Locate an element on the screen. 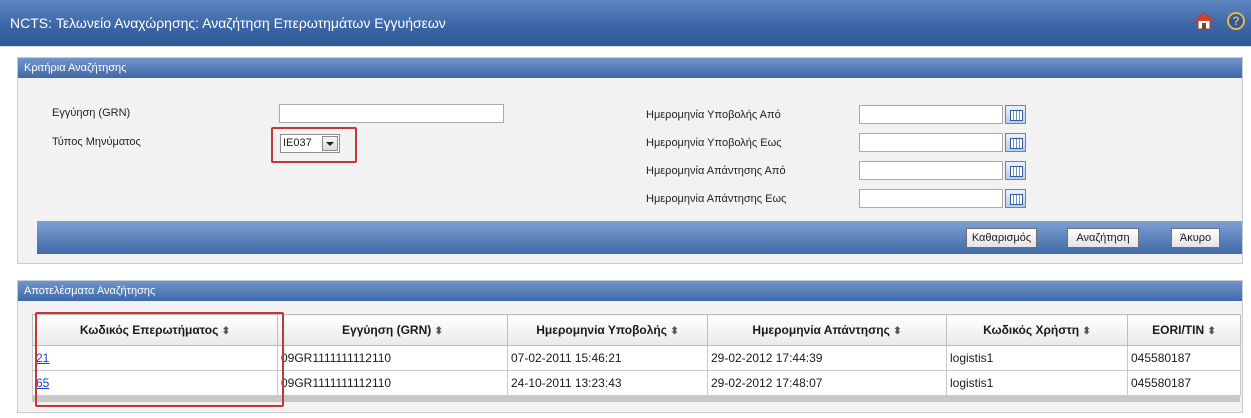 This screenshot has width=1251, height=418. submit-from-label: Ημερομηνία Υποβολής Από is located at coordinates (713, 115).